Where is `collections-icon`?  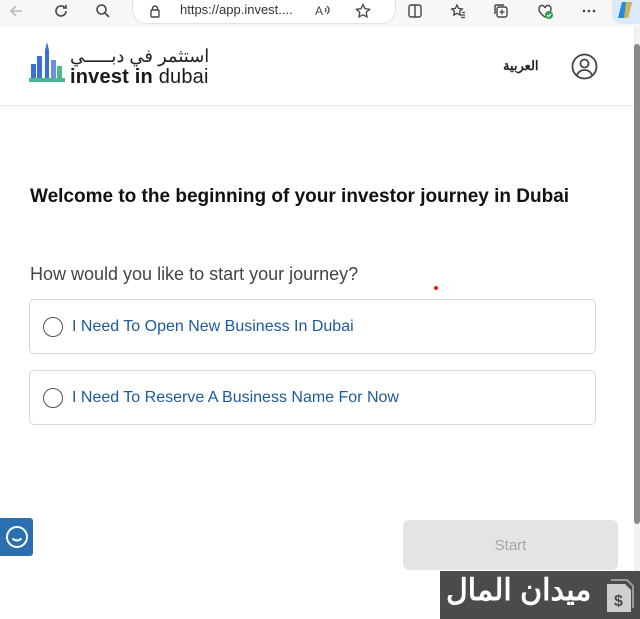 collections-icon is located at coordinates (501, 11).